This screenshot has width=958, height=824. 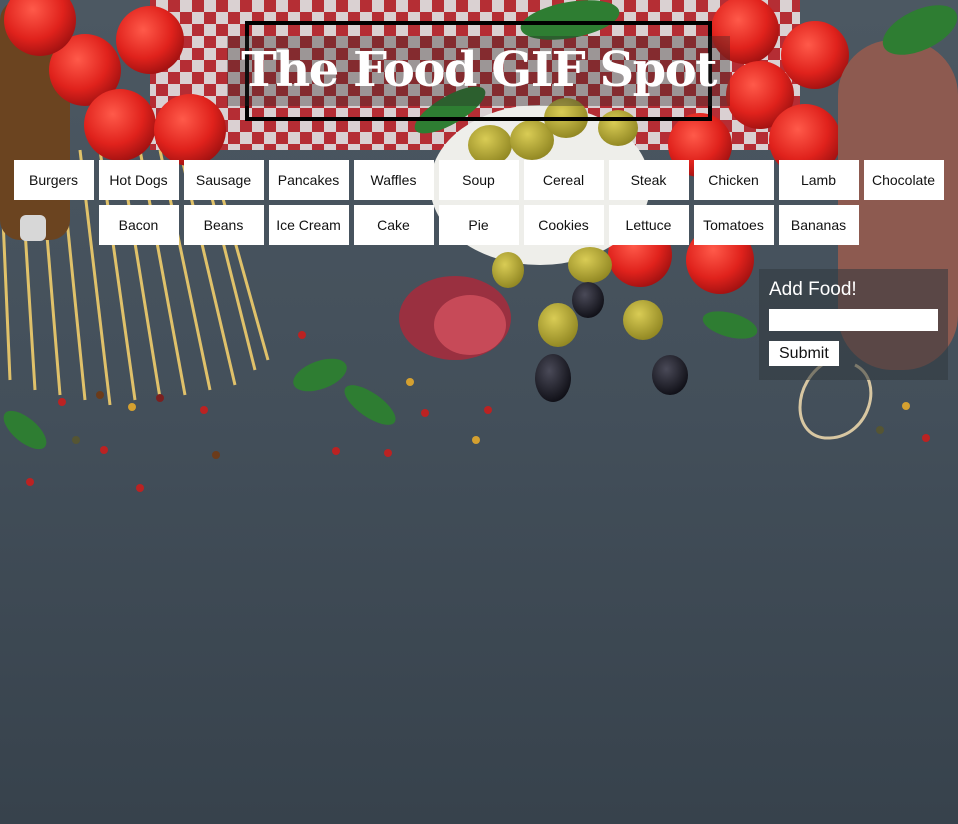 What do you see at coordinates (813, 289) in the screenshot?
I see `add-food-heading: Add Food!` at bounding box center [813, 289].